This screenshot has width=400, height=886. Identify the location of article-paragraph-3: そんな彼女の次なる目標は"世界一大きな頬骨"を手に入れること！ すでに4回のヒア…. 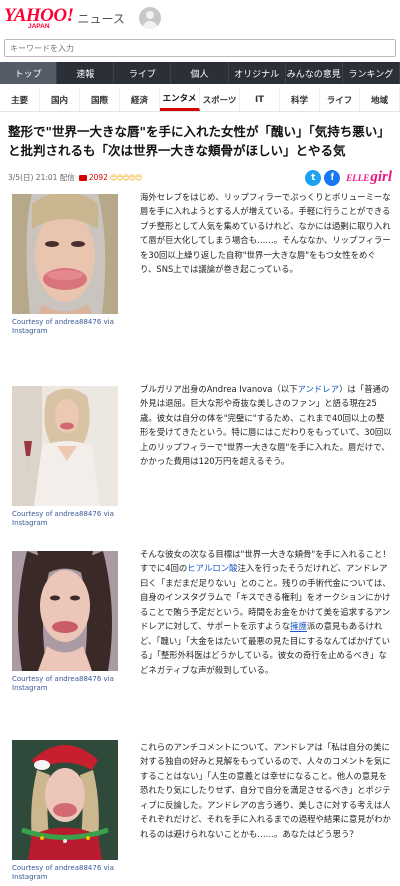
(269, 612).